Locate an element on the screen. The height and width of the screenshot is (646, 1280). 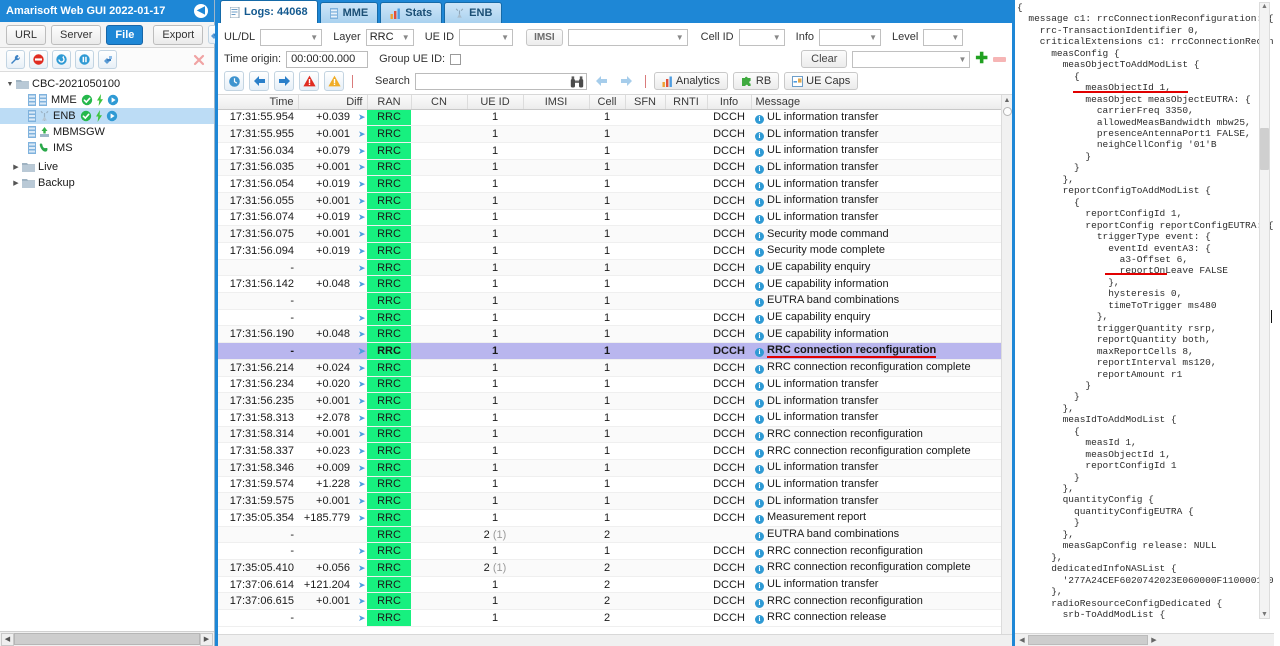
file-button: File is located at coordinates (125, 34).